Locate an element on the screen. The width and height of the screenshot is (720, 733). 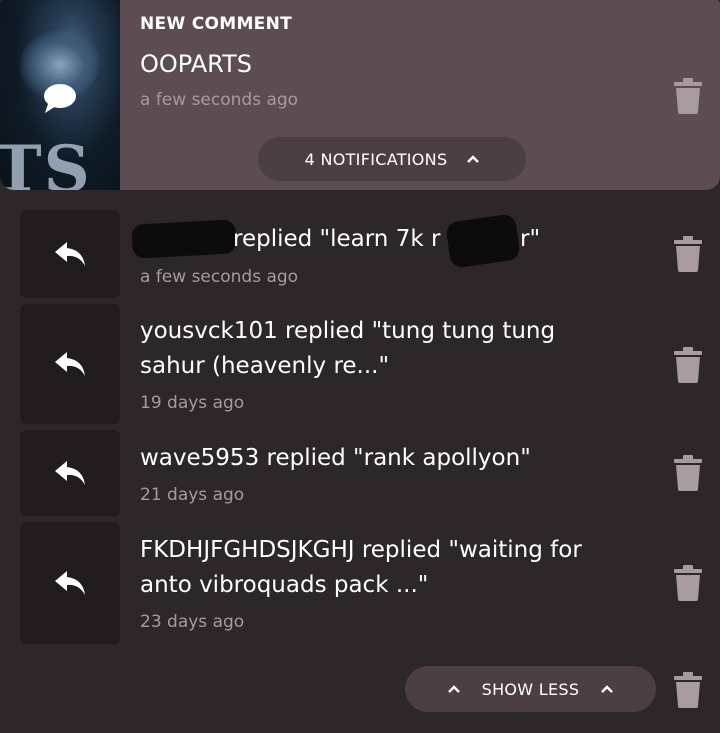
speech-bubble-icon is located at coordinates (60, 98).